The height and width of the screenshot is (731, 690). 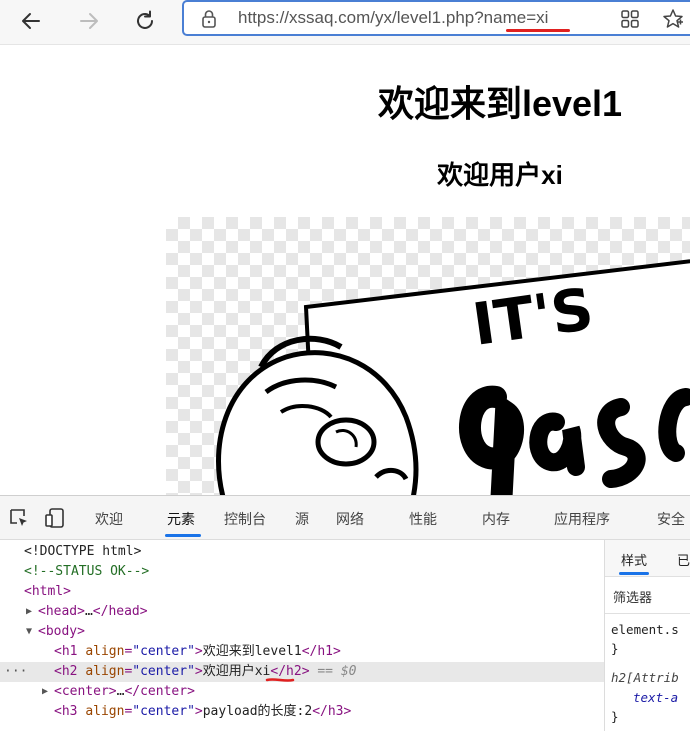 I want to click on active-tab-indicator, so click(x=183, y=535).